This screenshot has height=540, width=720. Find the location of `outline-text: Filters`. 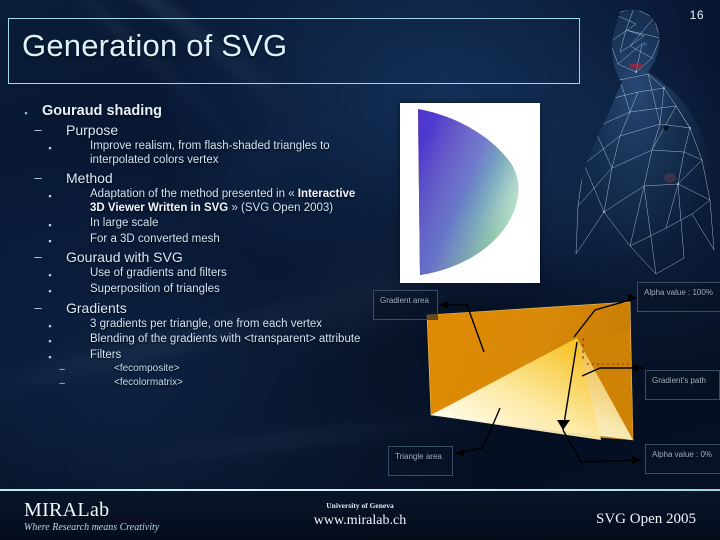

outline-text: Filters is located at coordinates (106, 354).